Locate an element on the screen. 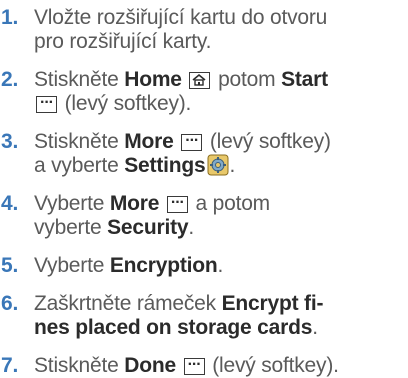 This screenshot has width=408, height=378. step-text: Vložte rozšiřující kartu do otvoru is located at coordinates (181, 17).